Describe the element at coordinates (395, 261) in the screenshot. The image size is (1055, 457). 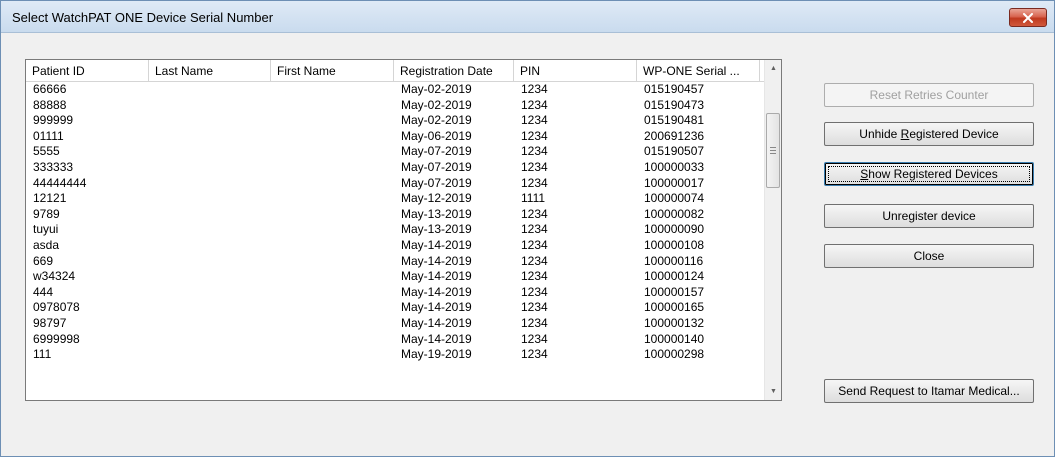
I see `table-row: 669 May-14-2019 1234 100000116` at that location.